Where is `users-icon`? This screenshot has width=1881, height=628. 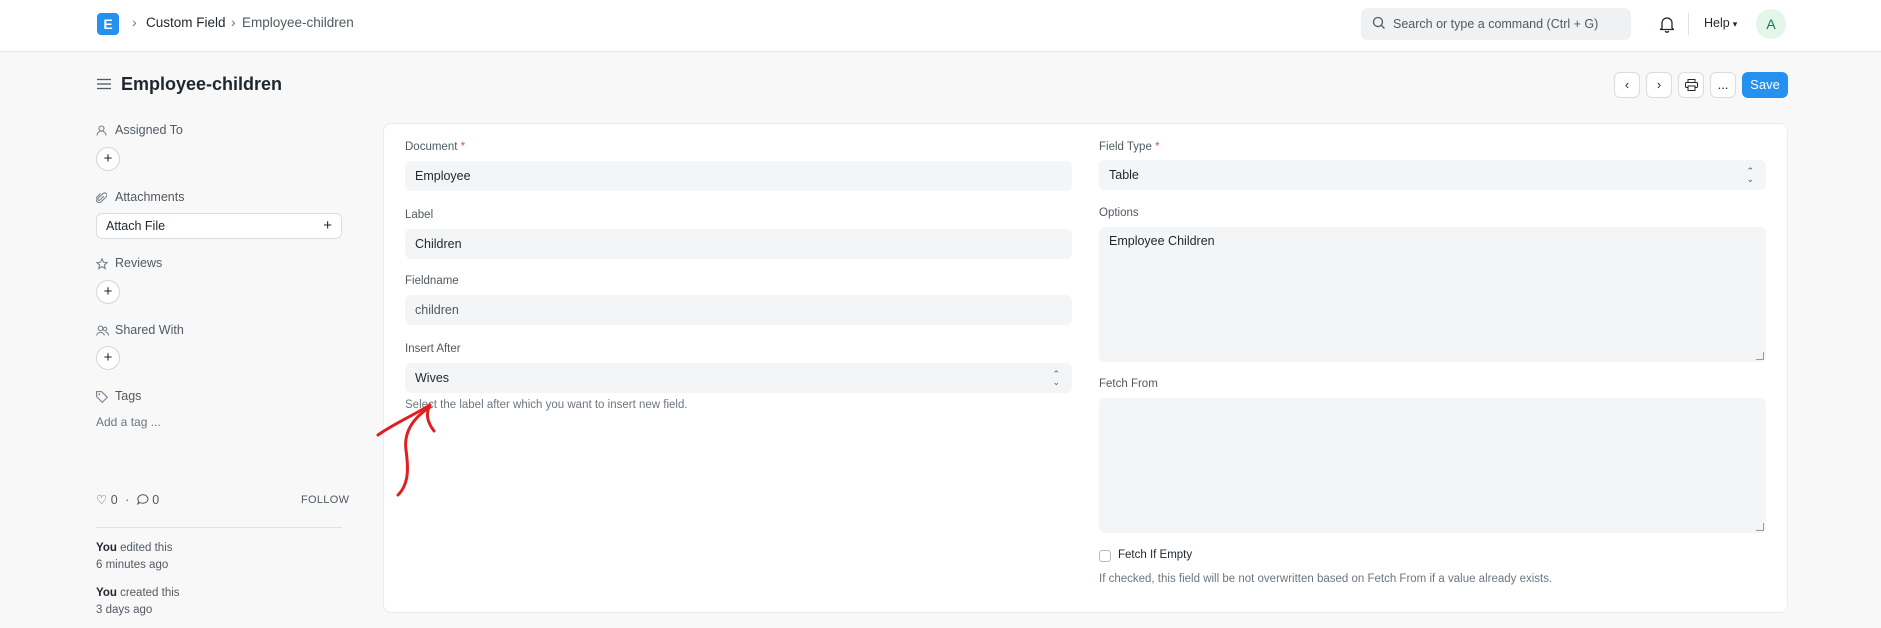
users-icon is located at coordinates (102, 330).